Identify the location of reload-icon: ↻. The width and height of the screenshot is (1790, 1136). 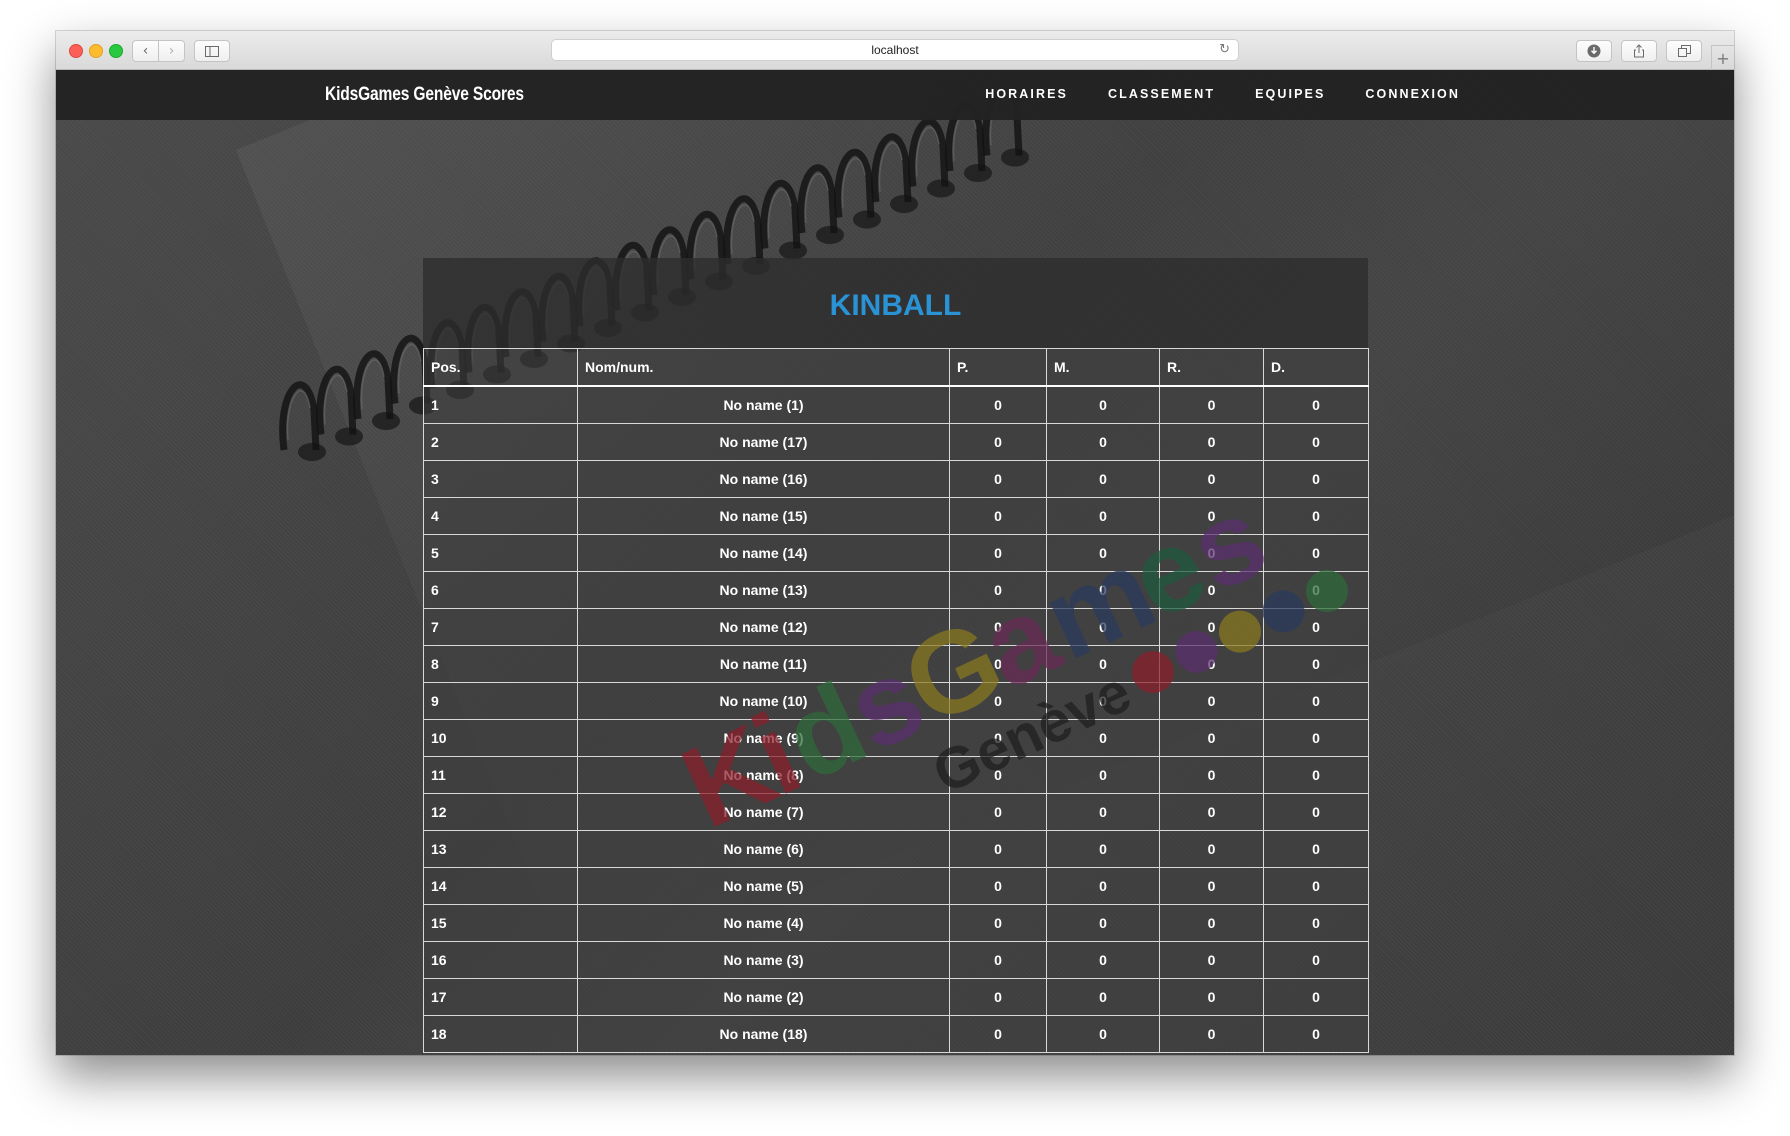
(1224, 49).